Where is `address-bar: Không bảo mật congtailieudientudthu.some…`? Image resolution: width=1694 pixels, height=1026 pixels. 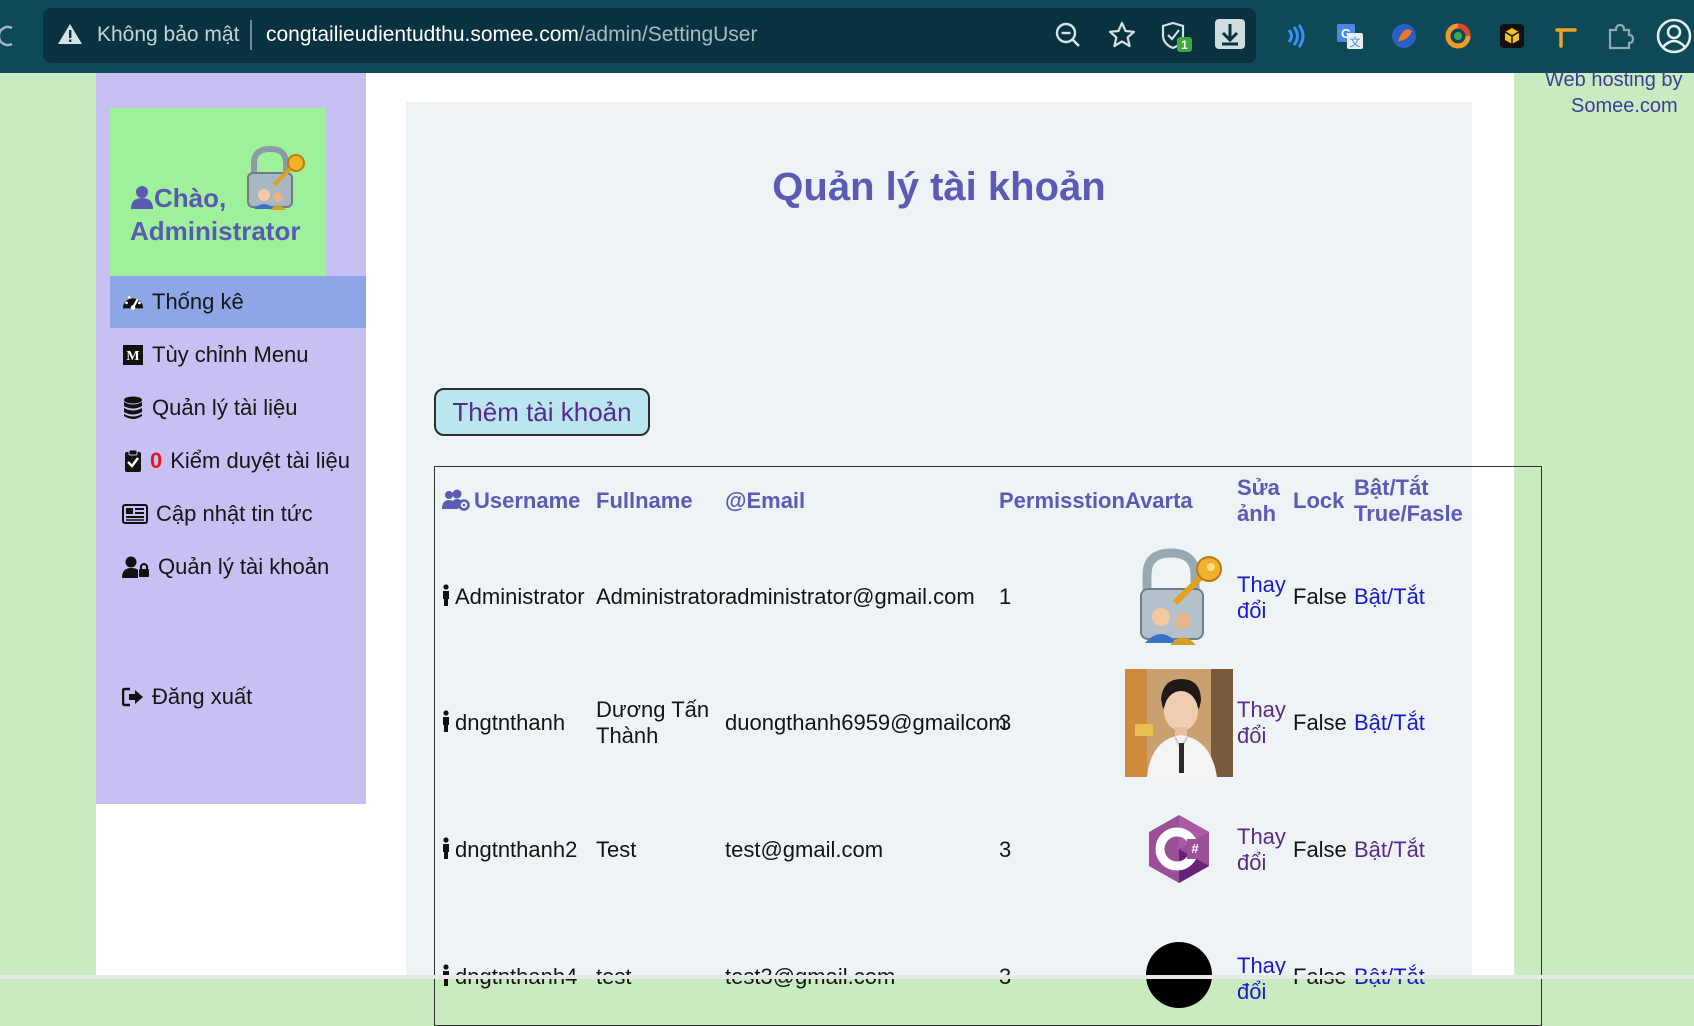 address-bar: Không bảo mật congtailieudientudthu.some… is located at coordinates (649, 35).